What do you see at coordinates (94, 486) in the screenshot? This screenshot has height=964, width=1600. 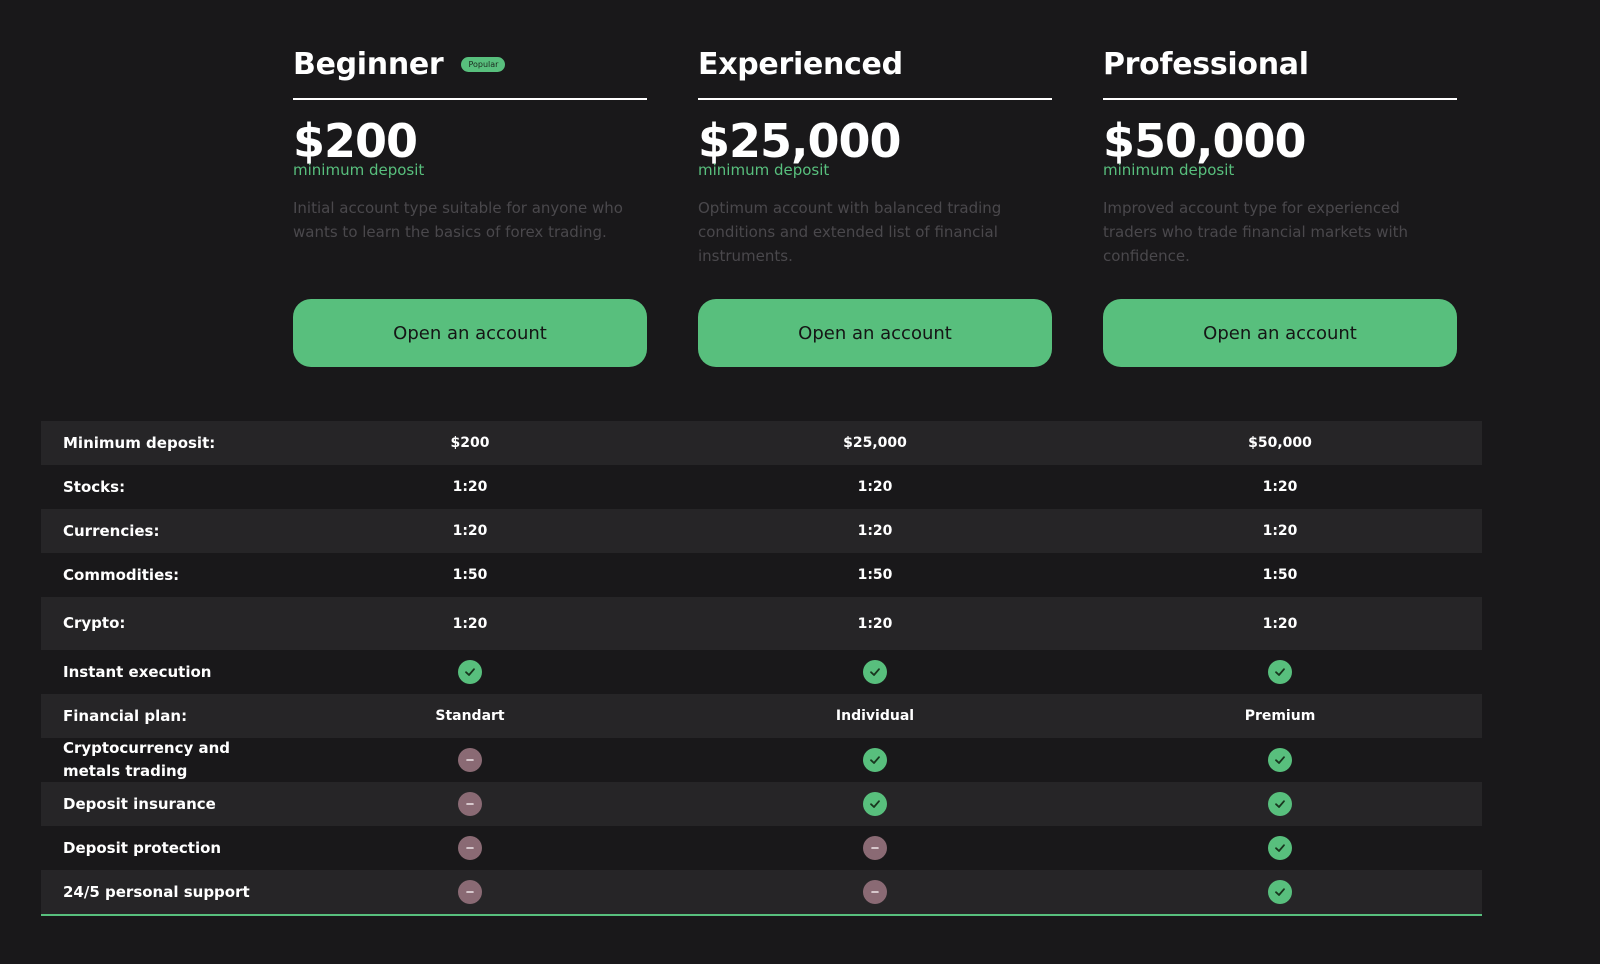 I see `row-label: Stocks:` at bounding box center [94, 486].